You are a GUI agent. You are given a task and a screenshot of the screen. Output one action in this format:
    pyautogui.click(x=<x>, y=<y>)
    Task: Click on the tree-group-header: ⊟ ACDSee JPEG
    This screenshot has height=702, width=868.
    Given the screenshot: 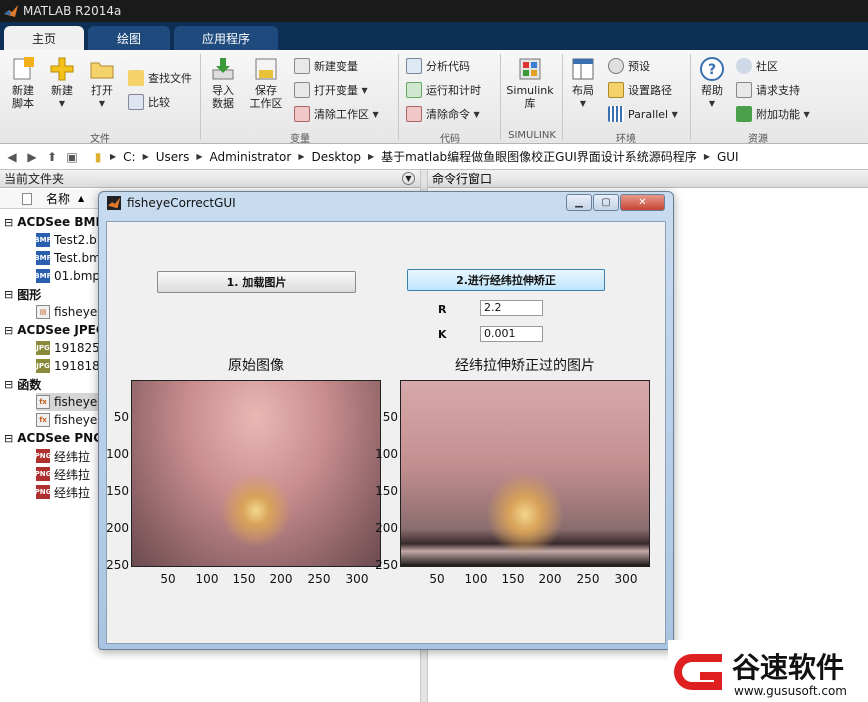 What is the action you would take?
    pyautogui.click(x=53, y=330)
    